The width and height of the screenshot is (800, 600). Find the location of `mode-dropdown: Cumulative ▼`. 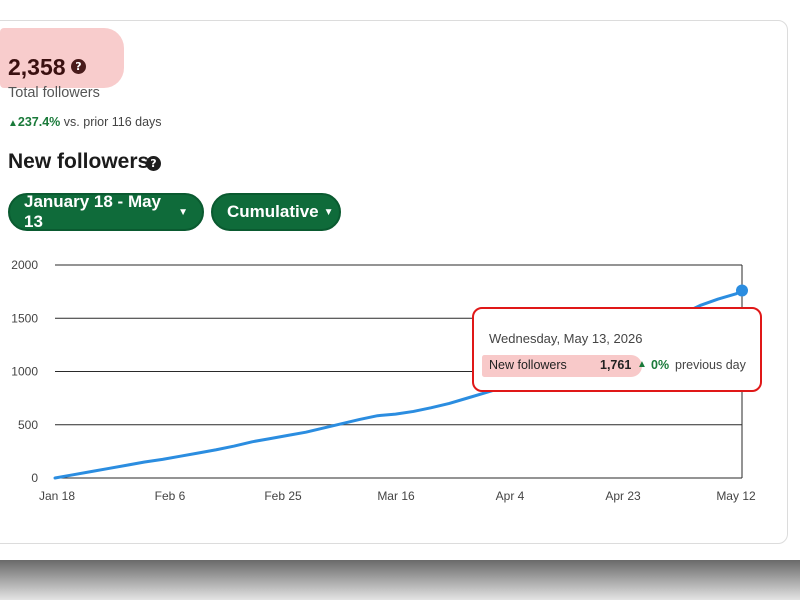

mode-dropdown: Cumulative ▼ is located at coordinates (276, 212).